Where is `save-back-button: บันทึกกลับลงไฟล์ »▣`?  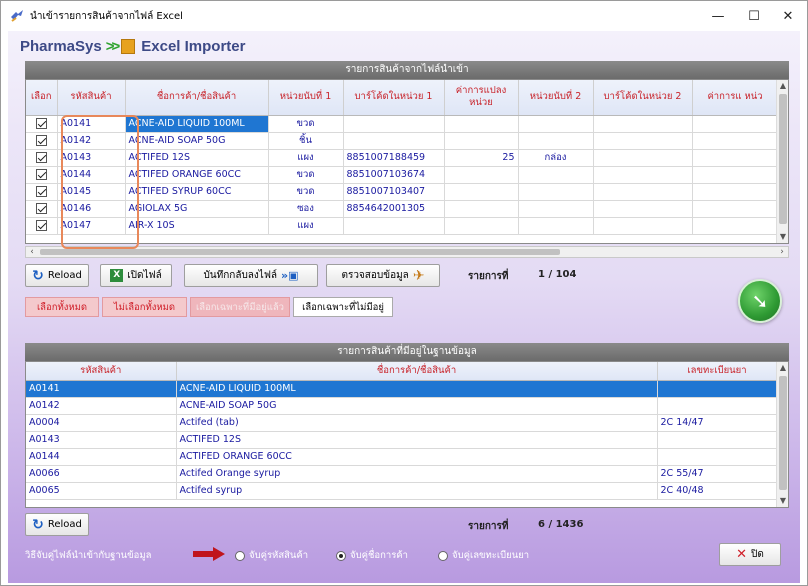 save-back-button: บันทึกกลับลงไฟล์ »▣ is located at coordinates (251, 275).